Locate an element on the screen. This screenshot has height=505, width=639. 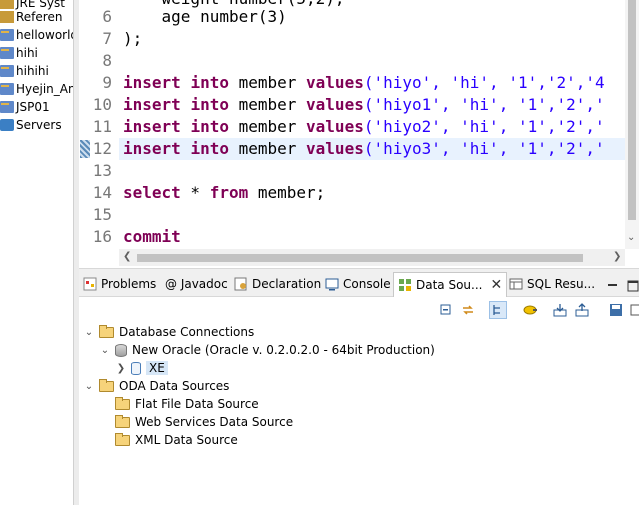
explorer-item-label: hihihi is located at coordinates (32, 71).